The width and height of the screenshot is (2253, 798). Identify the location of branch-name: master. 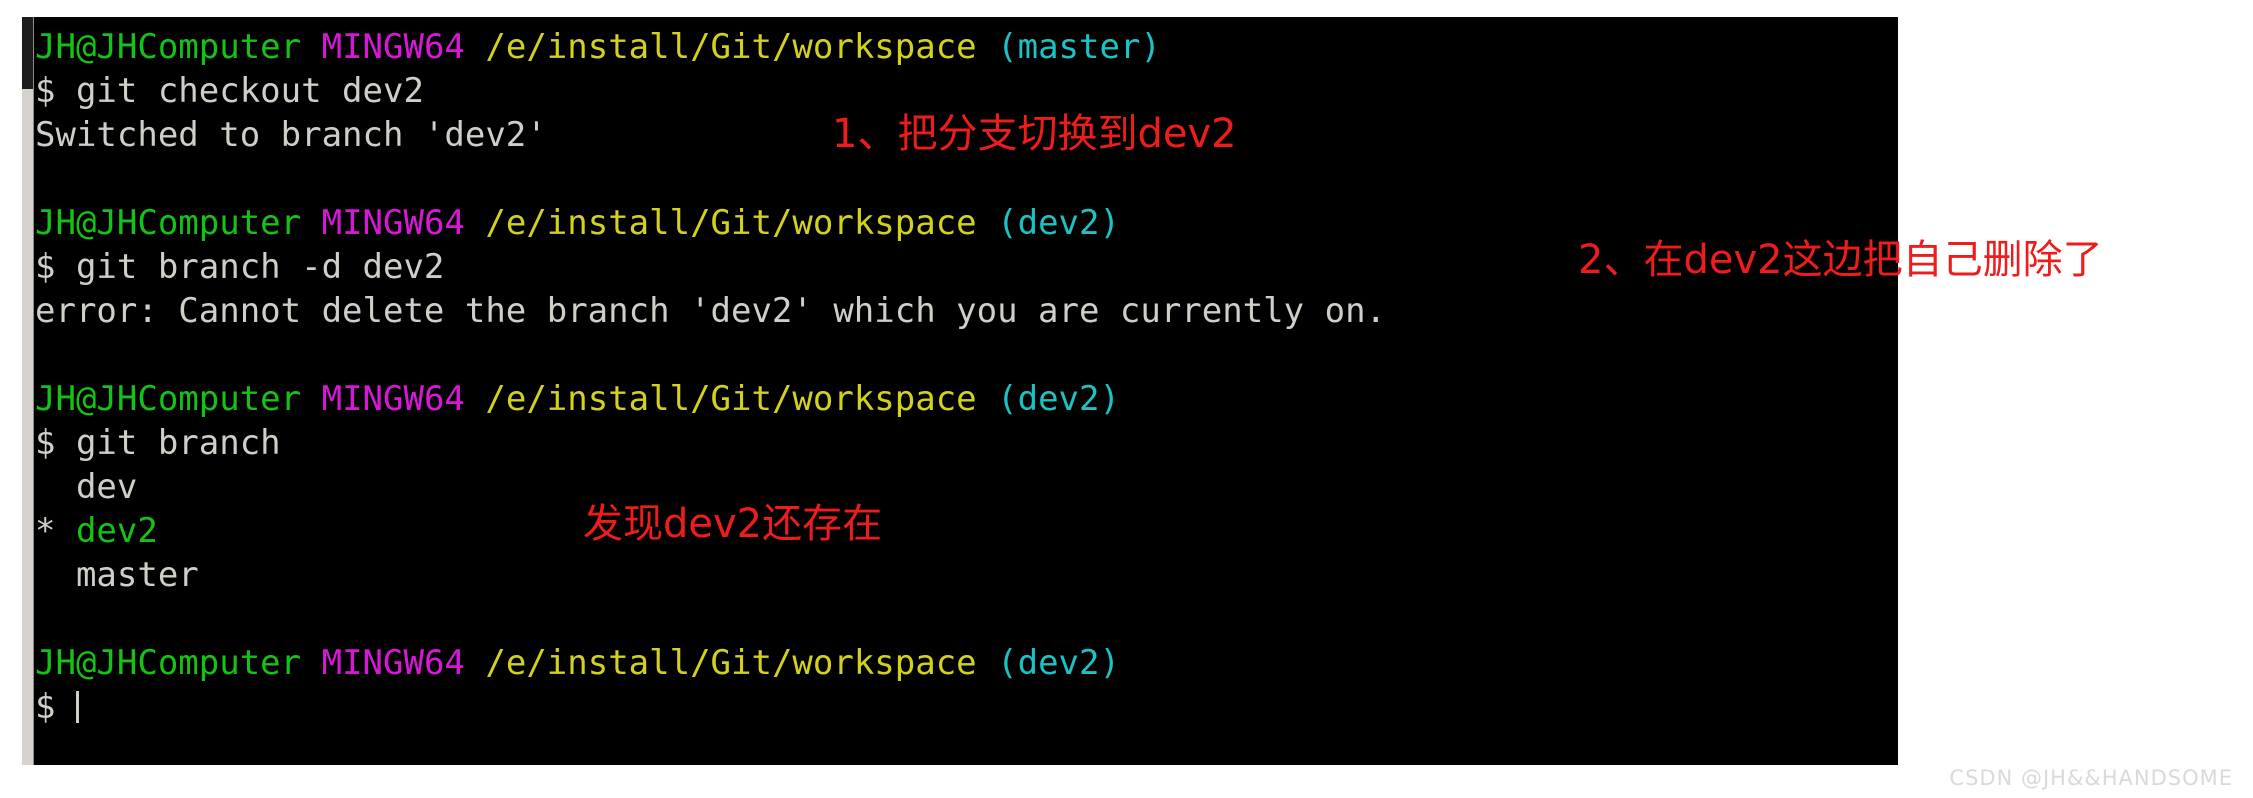
(137, 575).